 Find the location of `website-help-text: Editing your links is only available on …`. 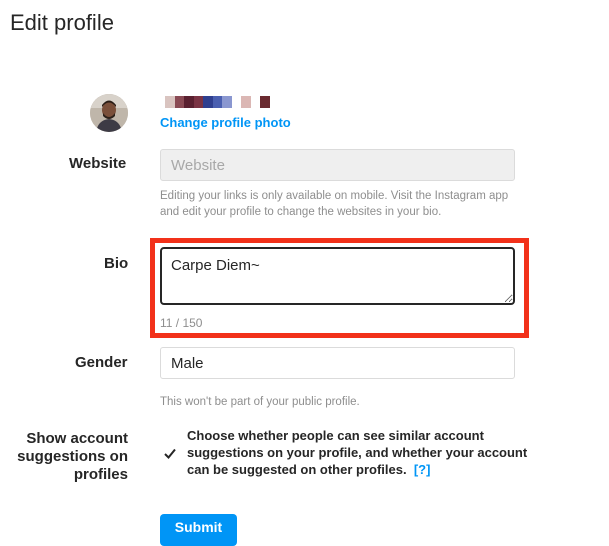

website-help-text: Editing your links is only available on … is located at coordinates (334, 204).